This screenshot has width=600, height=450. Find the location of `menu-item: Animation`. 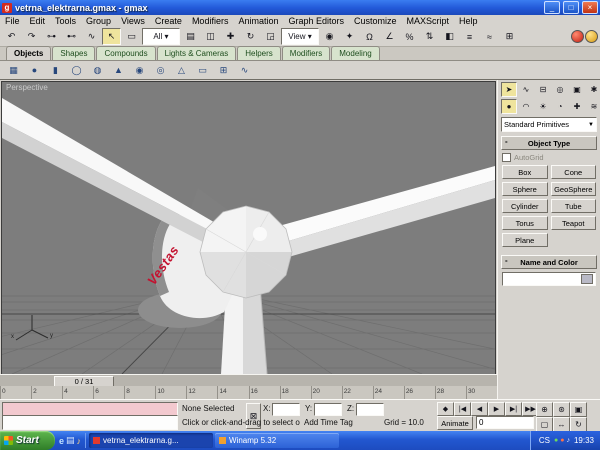

menu-item: Animation is located at coordinates (258, 21).